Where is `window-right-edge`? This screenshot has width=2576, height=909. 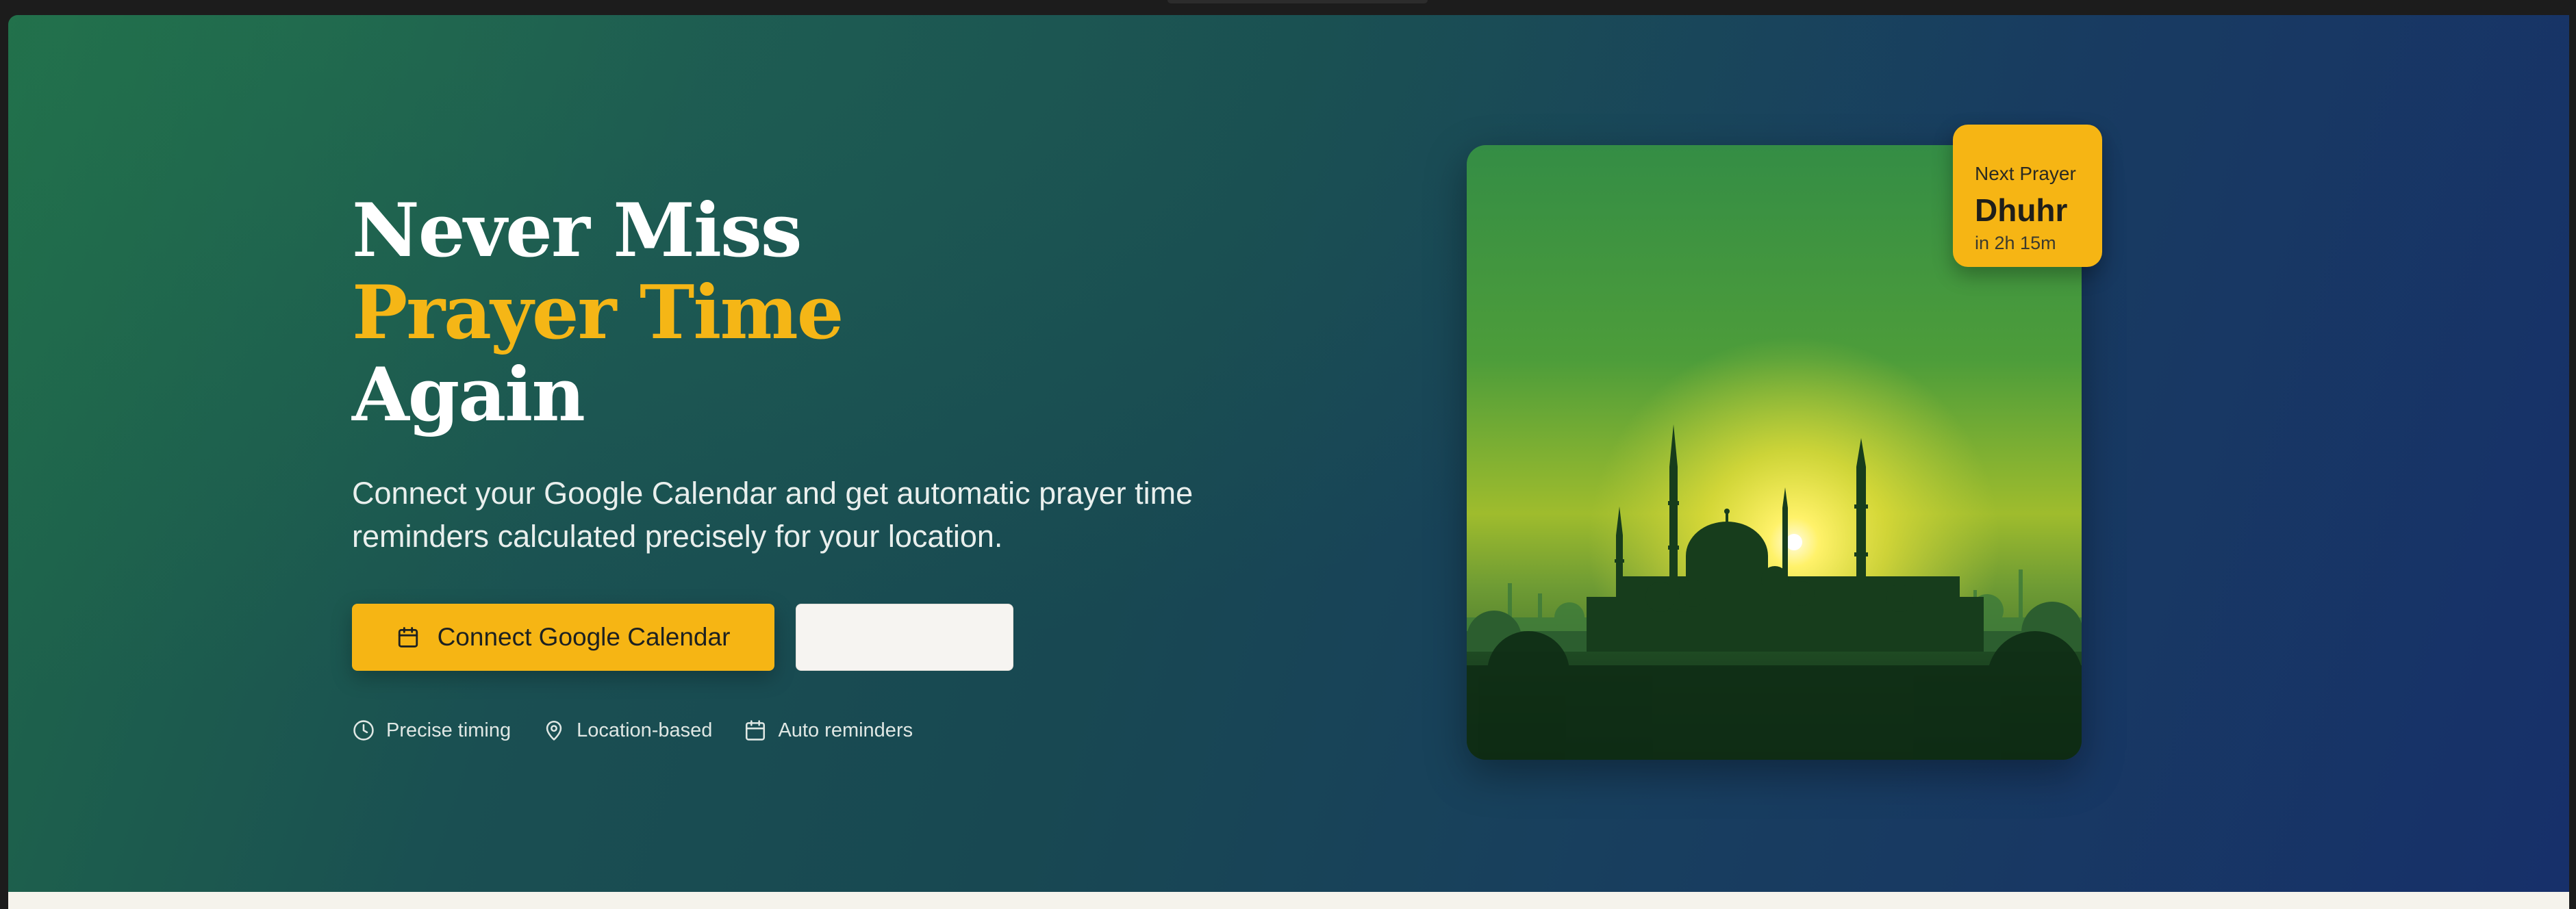 window-right-edge is located at coordinates (2572, 454).